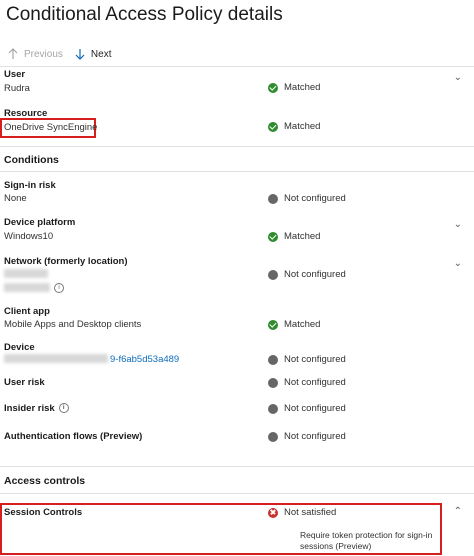 The height and width of the screenshot is (556, 474). What do you see at coordinates (66, 261) in the screenshot?
I see `network-label: Network (formerly location)` at bounding box center [66, 261].